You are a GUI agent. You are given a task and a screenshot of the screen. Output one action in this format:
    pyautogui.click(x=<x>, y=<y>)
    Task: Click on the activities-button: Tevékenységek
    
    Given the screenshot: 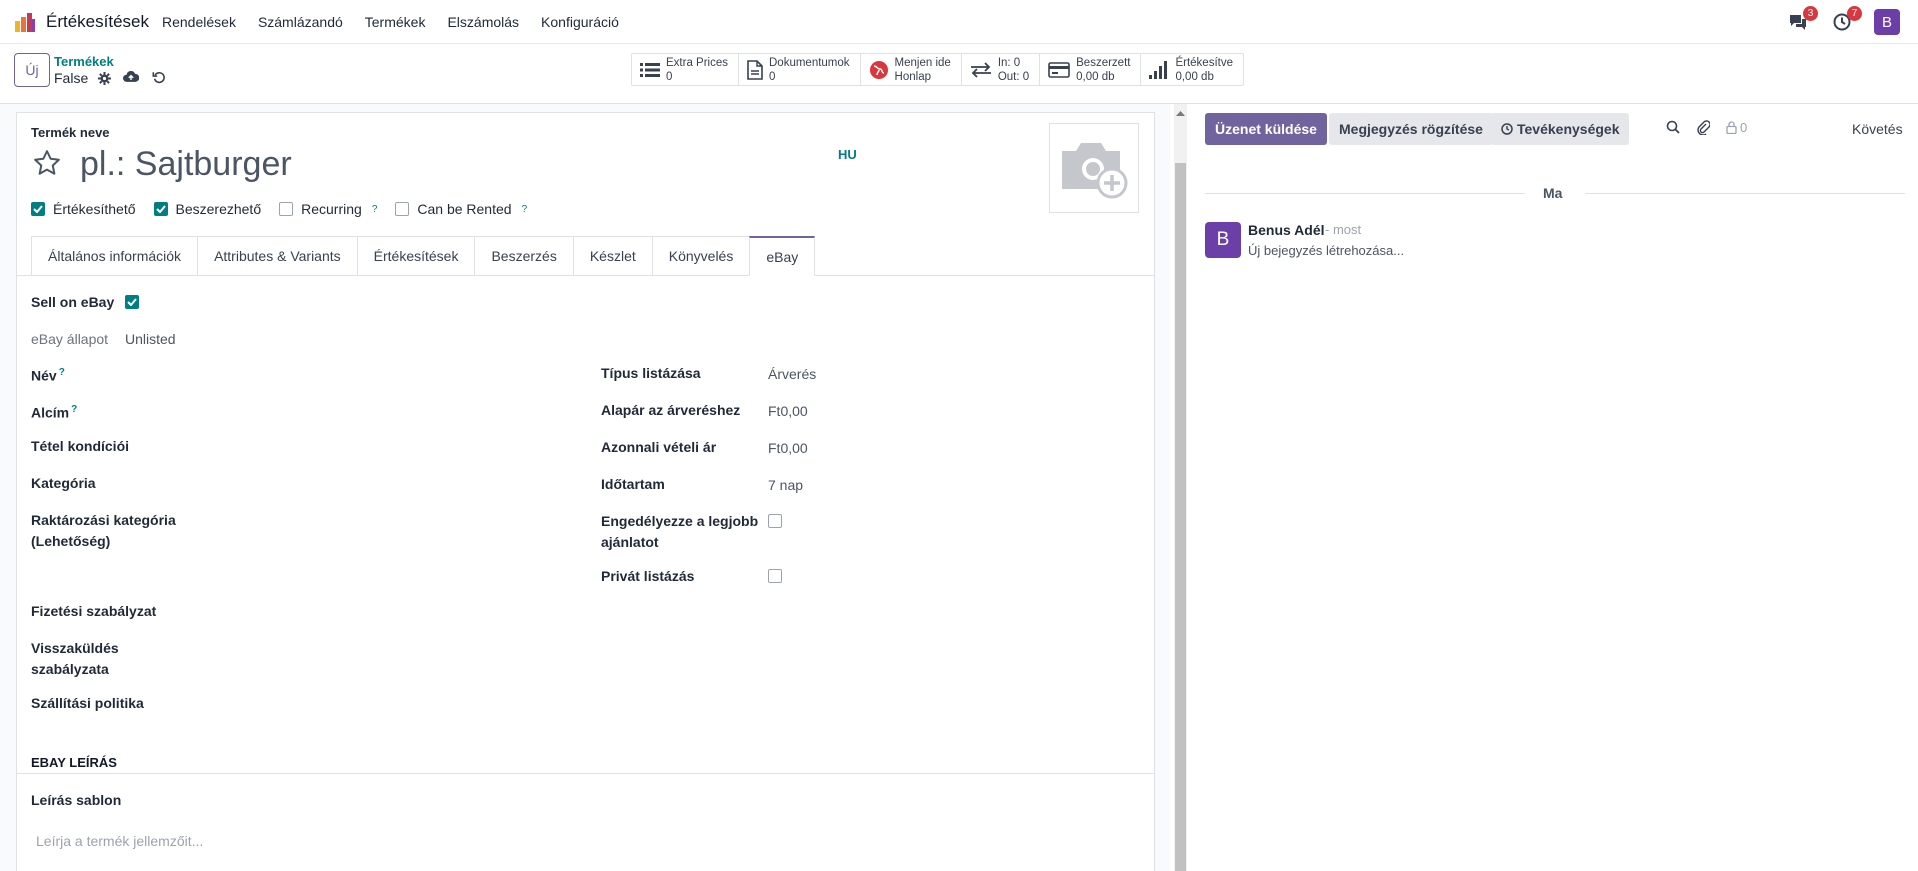 What is the action you would take?
    pyautogui.click(x=1560, y=129)
    